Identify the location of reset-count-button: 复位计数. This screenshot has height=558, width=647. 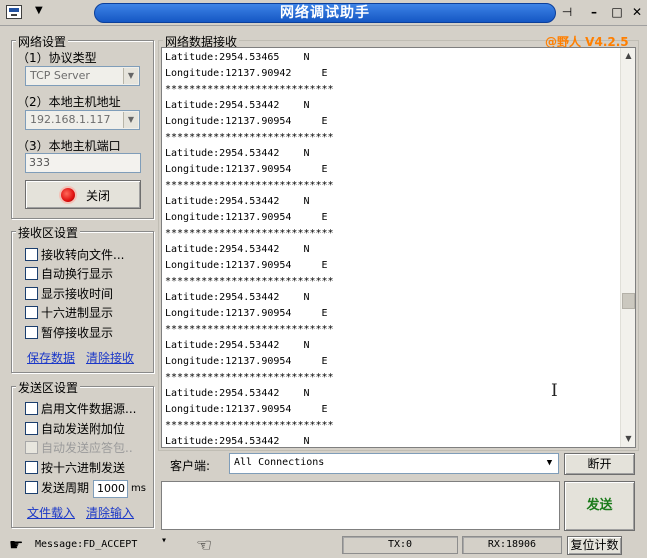
(594, 545).